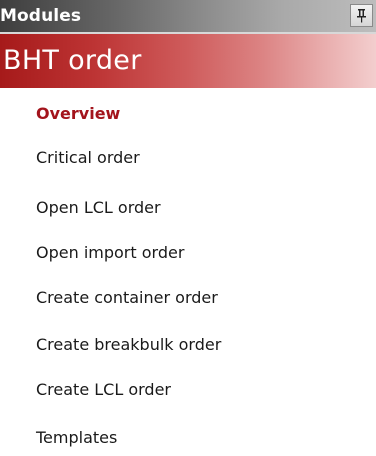 The image size is (376, 456). What do you see at coordinates (127, 298) in the screenshot?
I see `menu-item-create-container-order: Create container order` at bounding box center [127, 298].